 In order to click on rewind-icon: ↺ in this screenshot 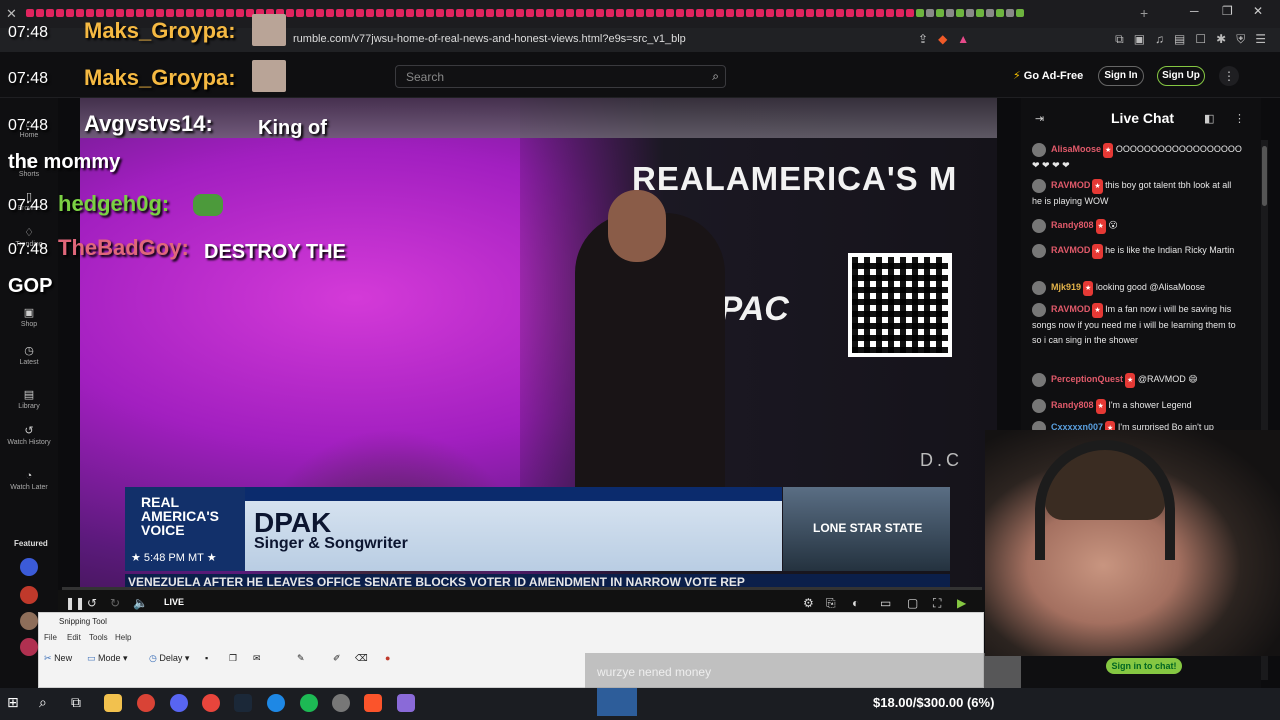, I will do `click(92, 603)`.